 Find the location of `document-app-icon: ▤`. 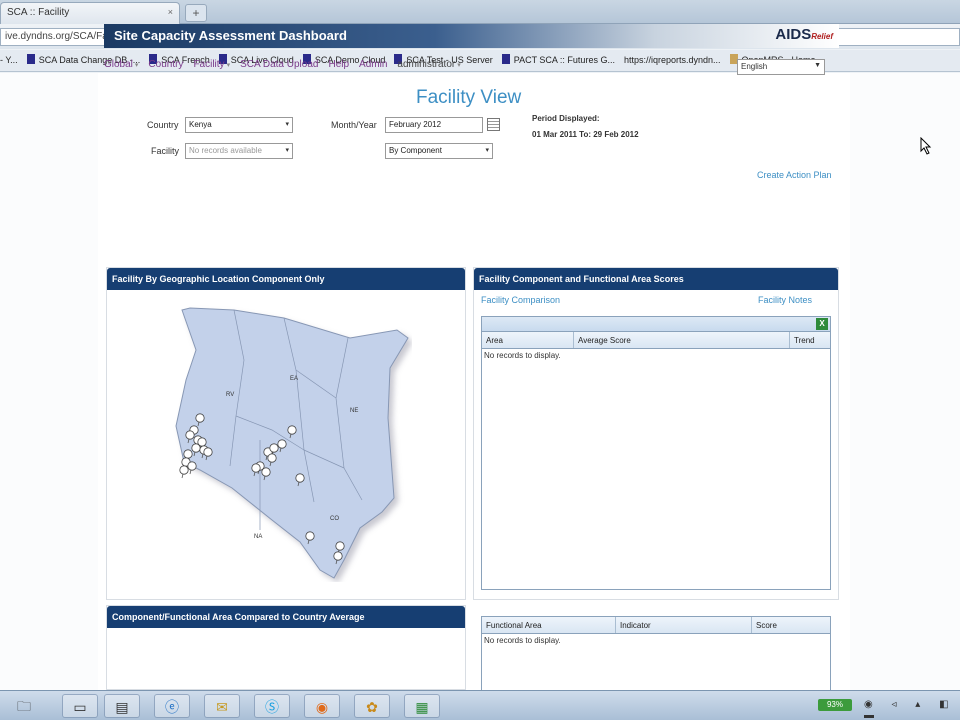

document-app-icon: ▤ is located at coordinates (122, 706).